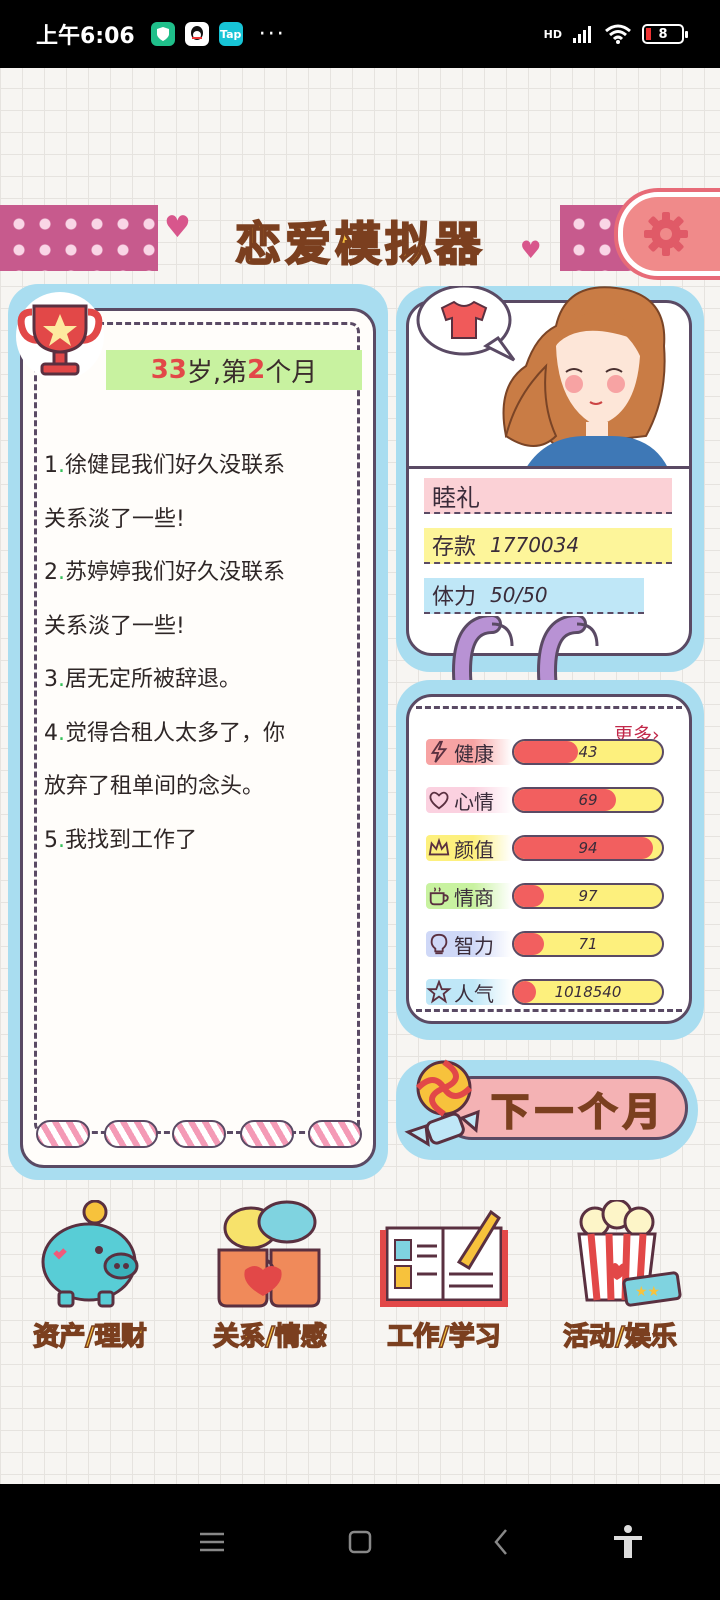 The height and width of the screenshot is (1600, 720). I want to click on star-outline-icon, so click(439, 992).